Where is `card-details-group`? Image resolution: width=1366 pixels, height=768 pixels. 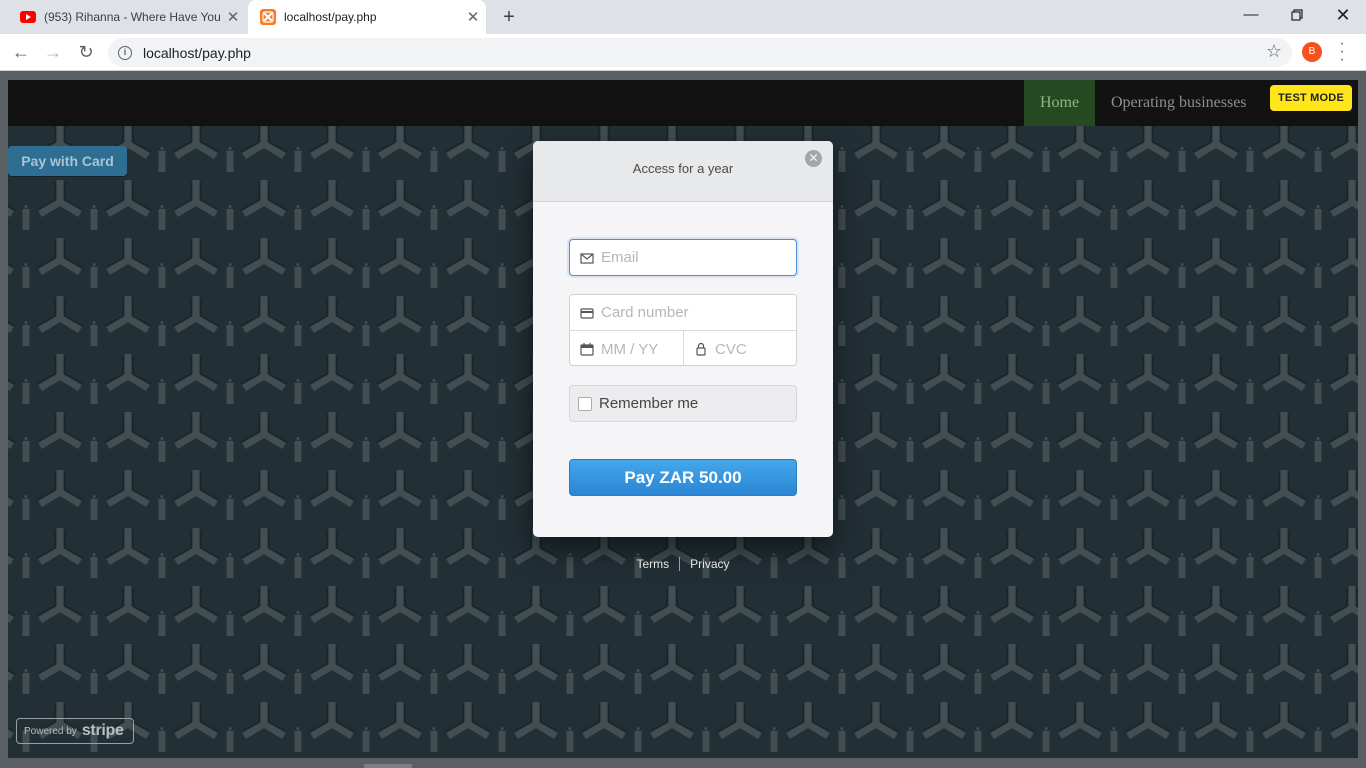 card-details-group is located at coordinates (683, 330).